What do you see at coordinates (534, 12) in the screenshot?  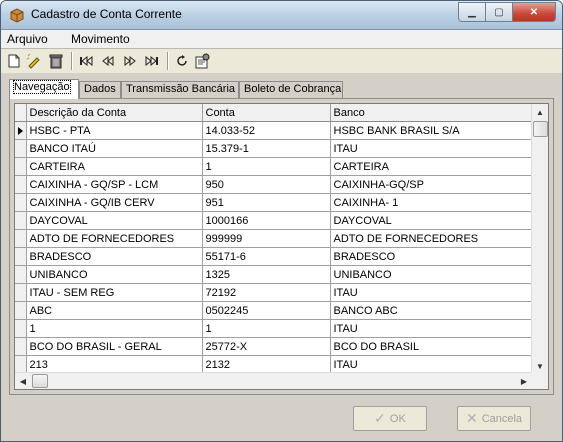 I see `close-button: ✕` at bounding box center [534, 12].